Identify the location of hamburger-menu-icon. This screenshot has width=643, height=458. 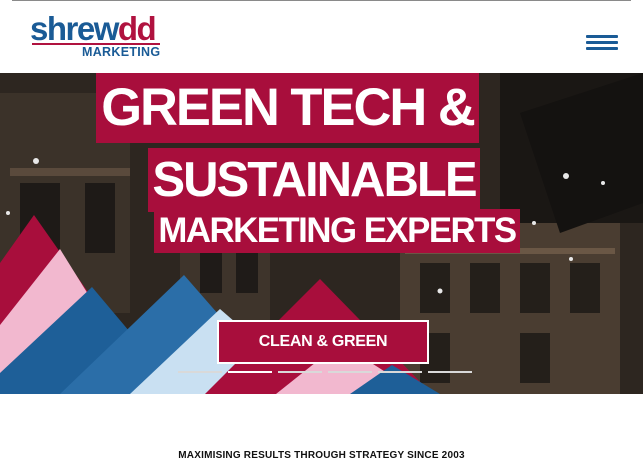
(602, 42).